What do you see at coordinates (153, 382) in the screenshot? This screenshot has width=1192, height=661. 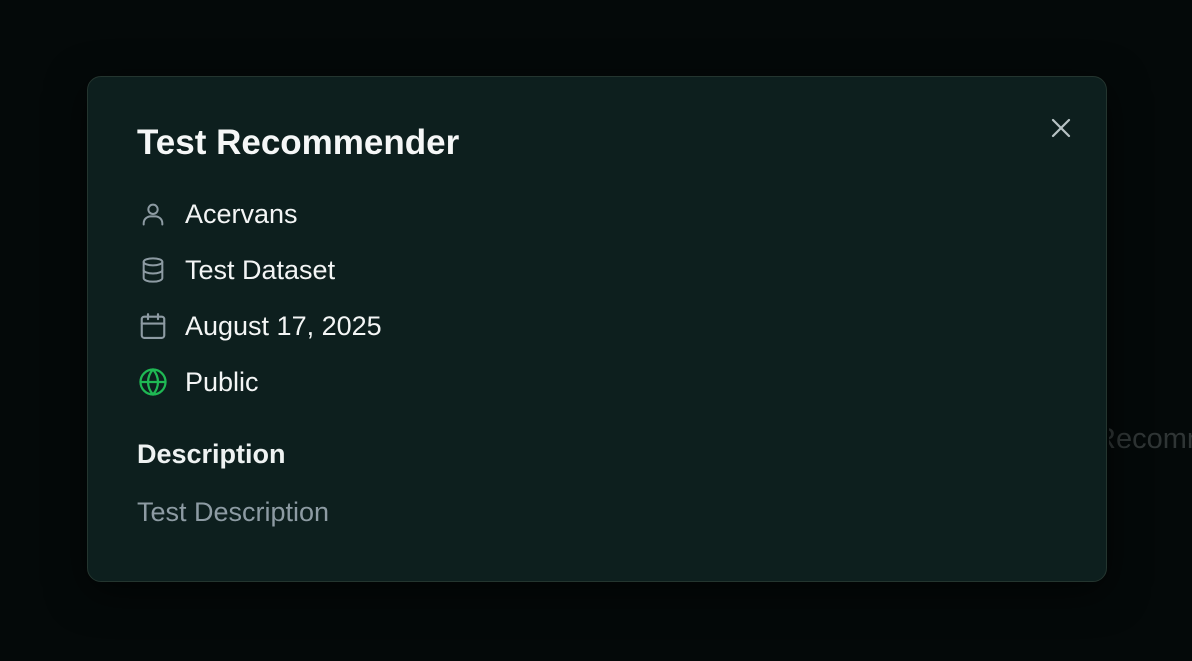 I see `globe-icon` at bounding box center [153, 382].